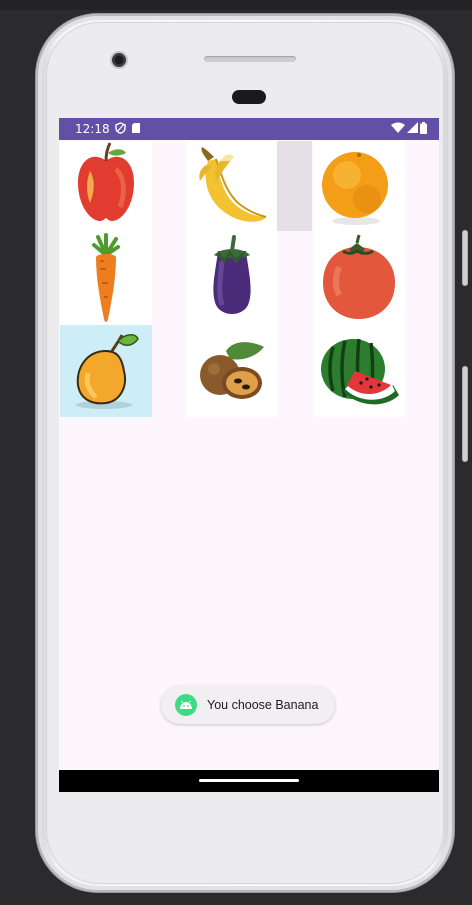  What do you see at coordinates (119, 60) in the screenshot?
I see `front-camera` at bounding box center [119, 60].